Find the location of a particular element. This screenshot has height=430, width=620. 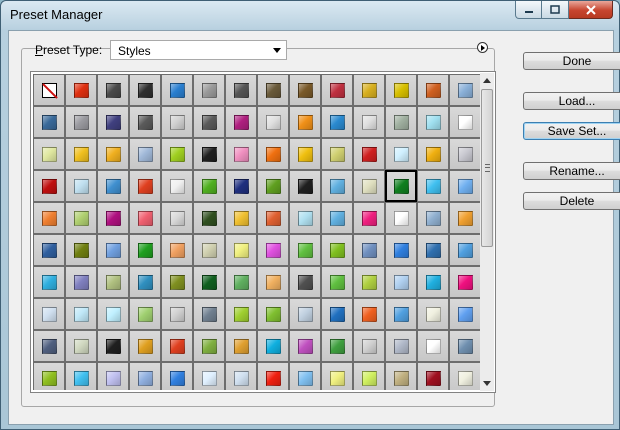

circle-arrow-right-icon is located at coordinates (482, 47).